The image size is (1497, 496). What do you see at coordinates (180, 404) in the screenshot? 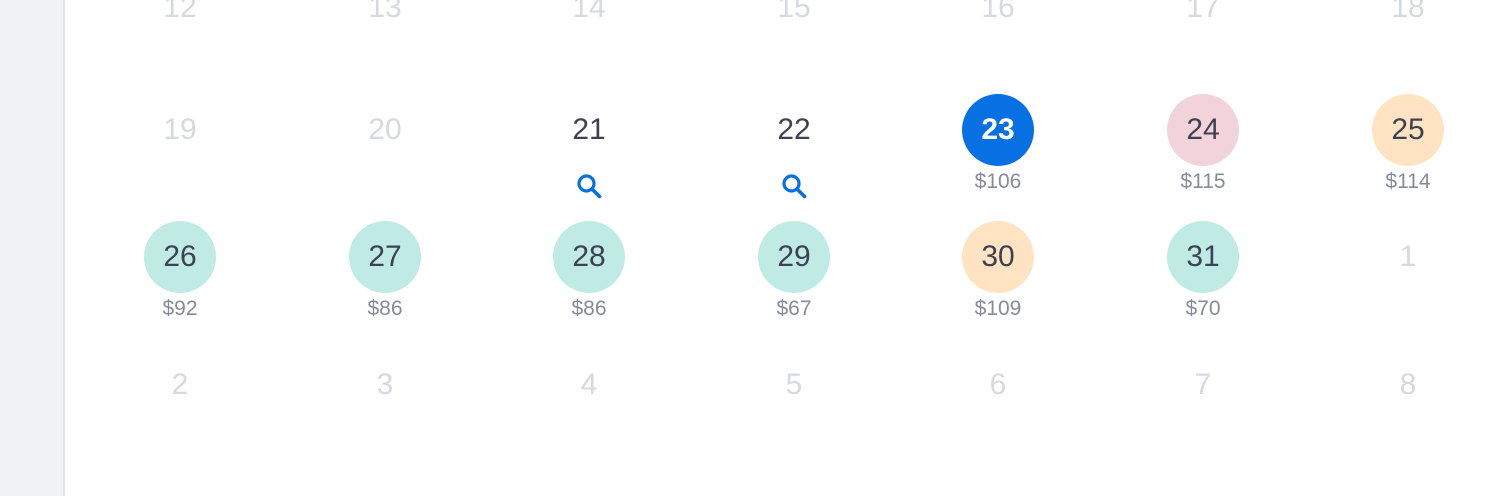
I see `calendar-day-2: 2` at bounding box center [180, 404].